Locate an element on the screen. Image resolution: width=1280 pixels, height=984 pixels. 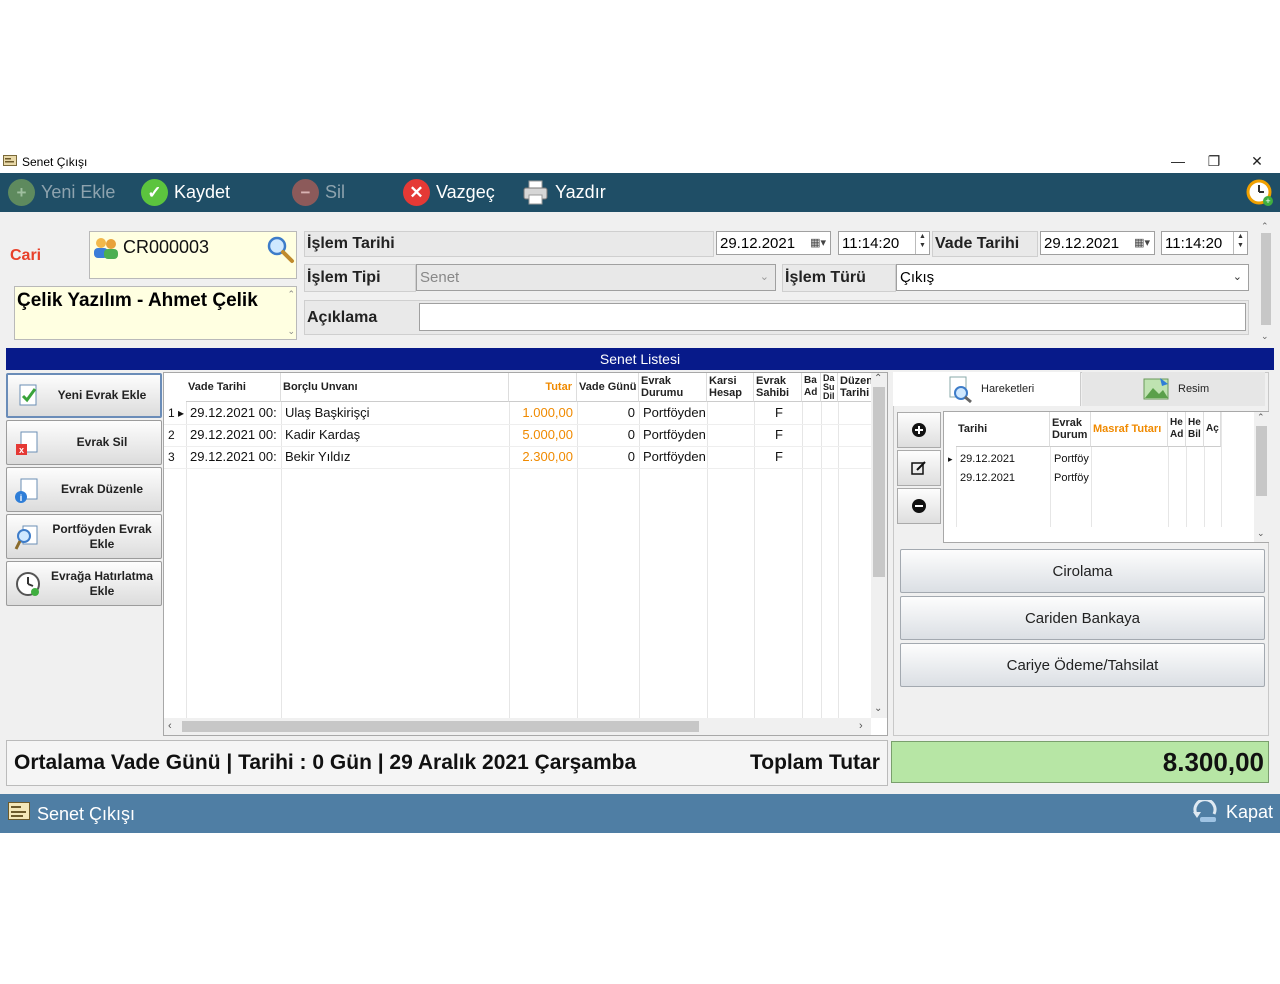
form-scrollbar: ⌃ ⌄ is located at coordinates (1266, 283).